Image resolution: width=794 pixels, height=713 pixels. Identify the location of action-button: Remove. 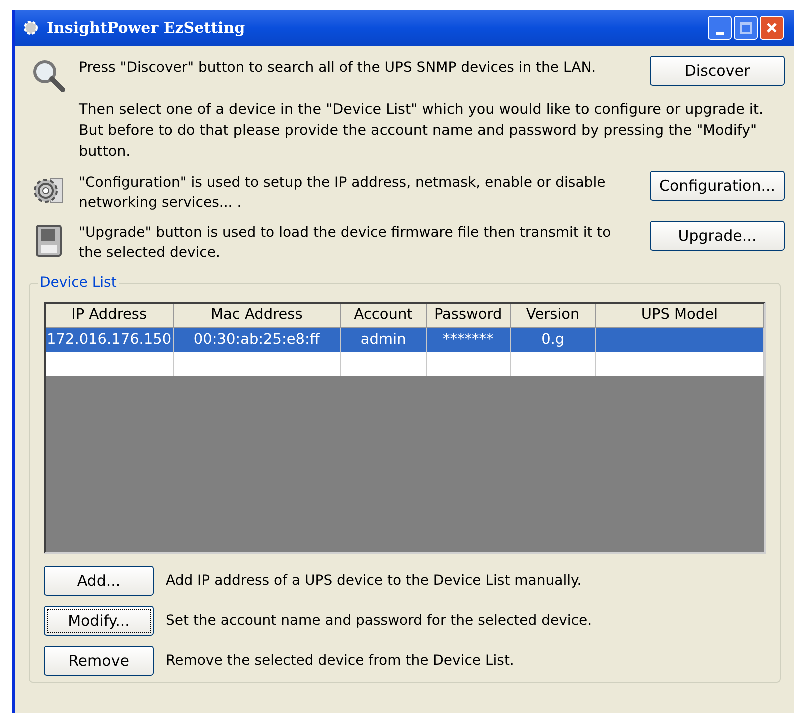
(99, 661).